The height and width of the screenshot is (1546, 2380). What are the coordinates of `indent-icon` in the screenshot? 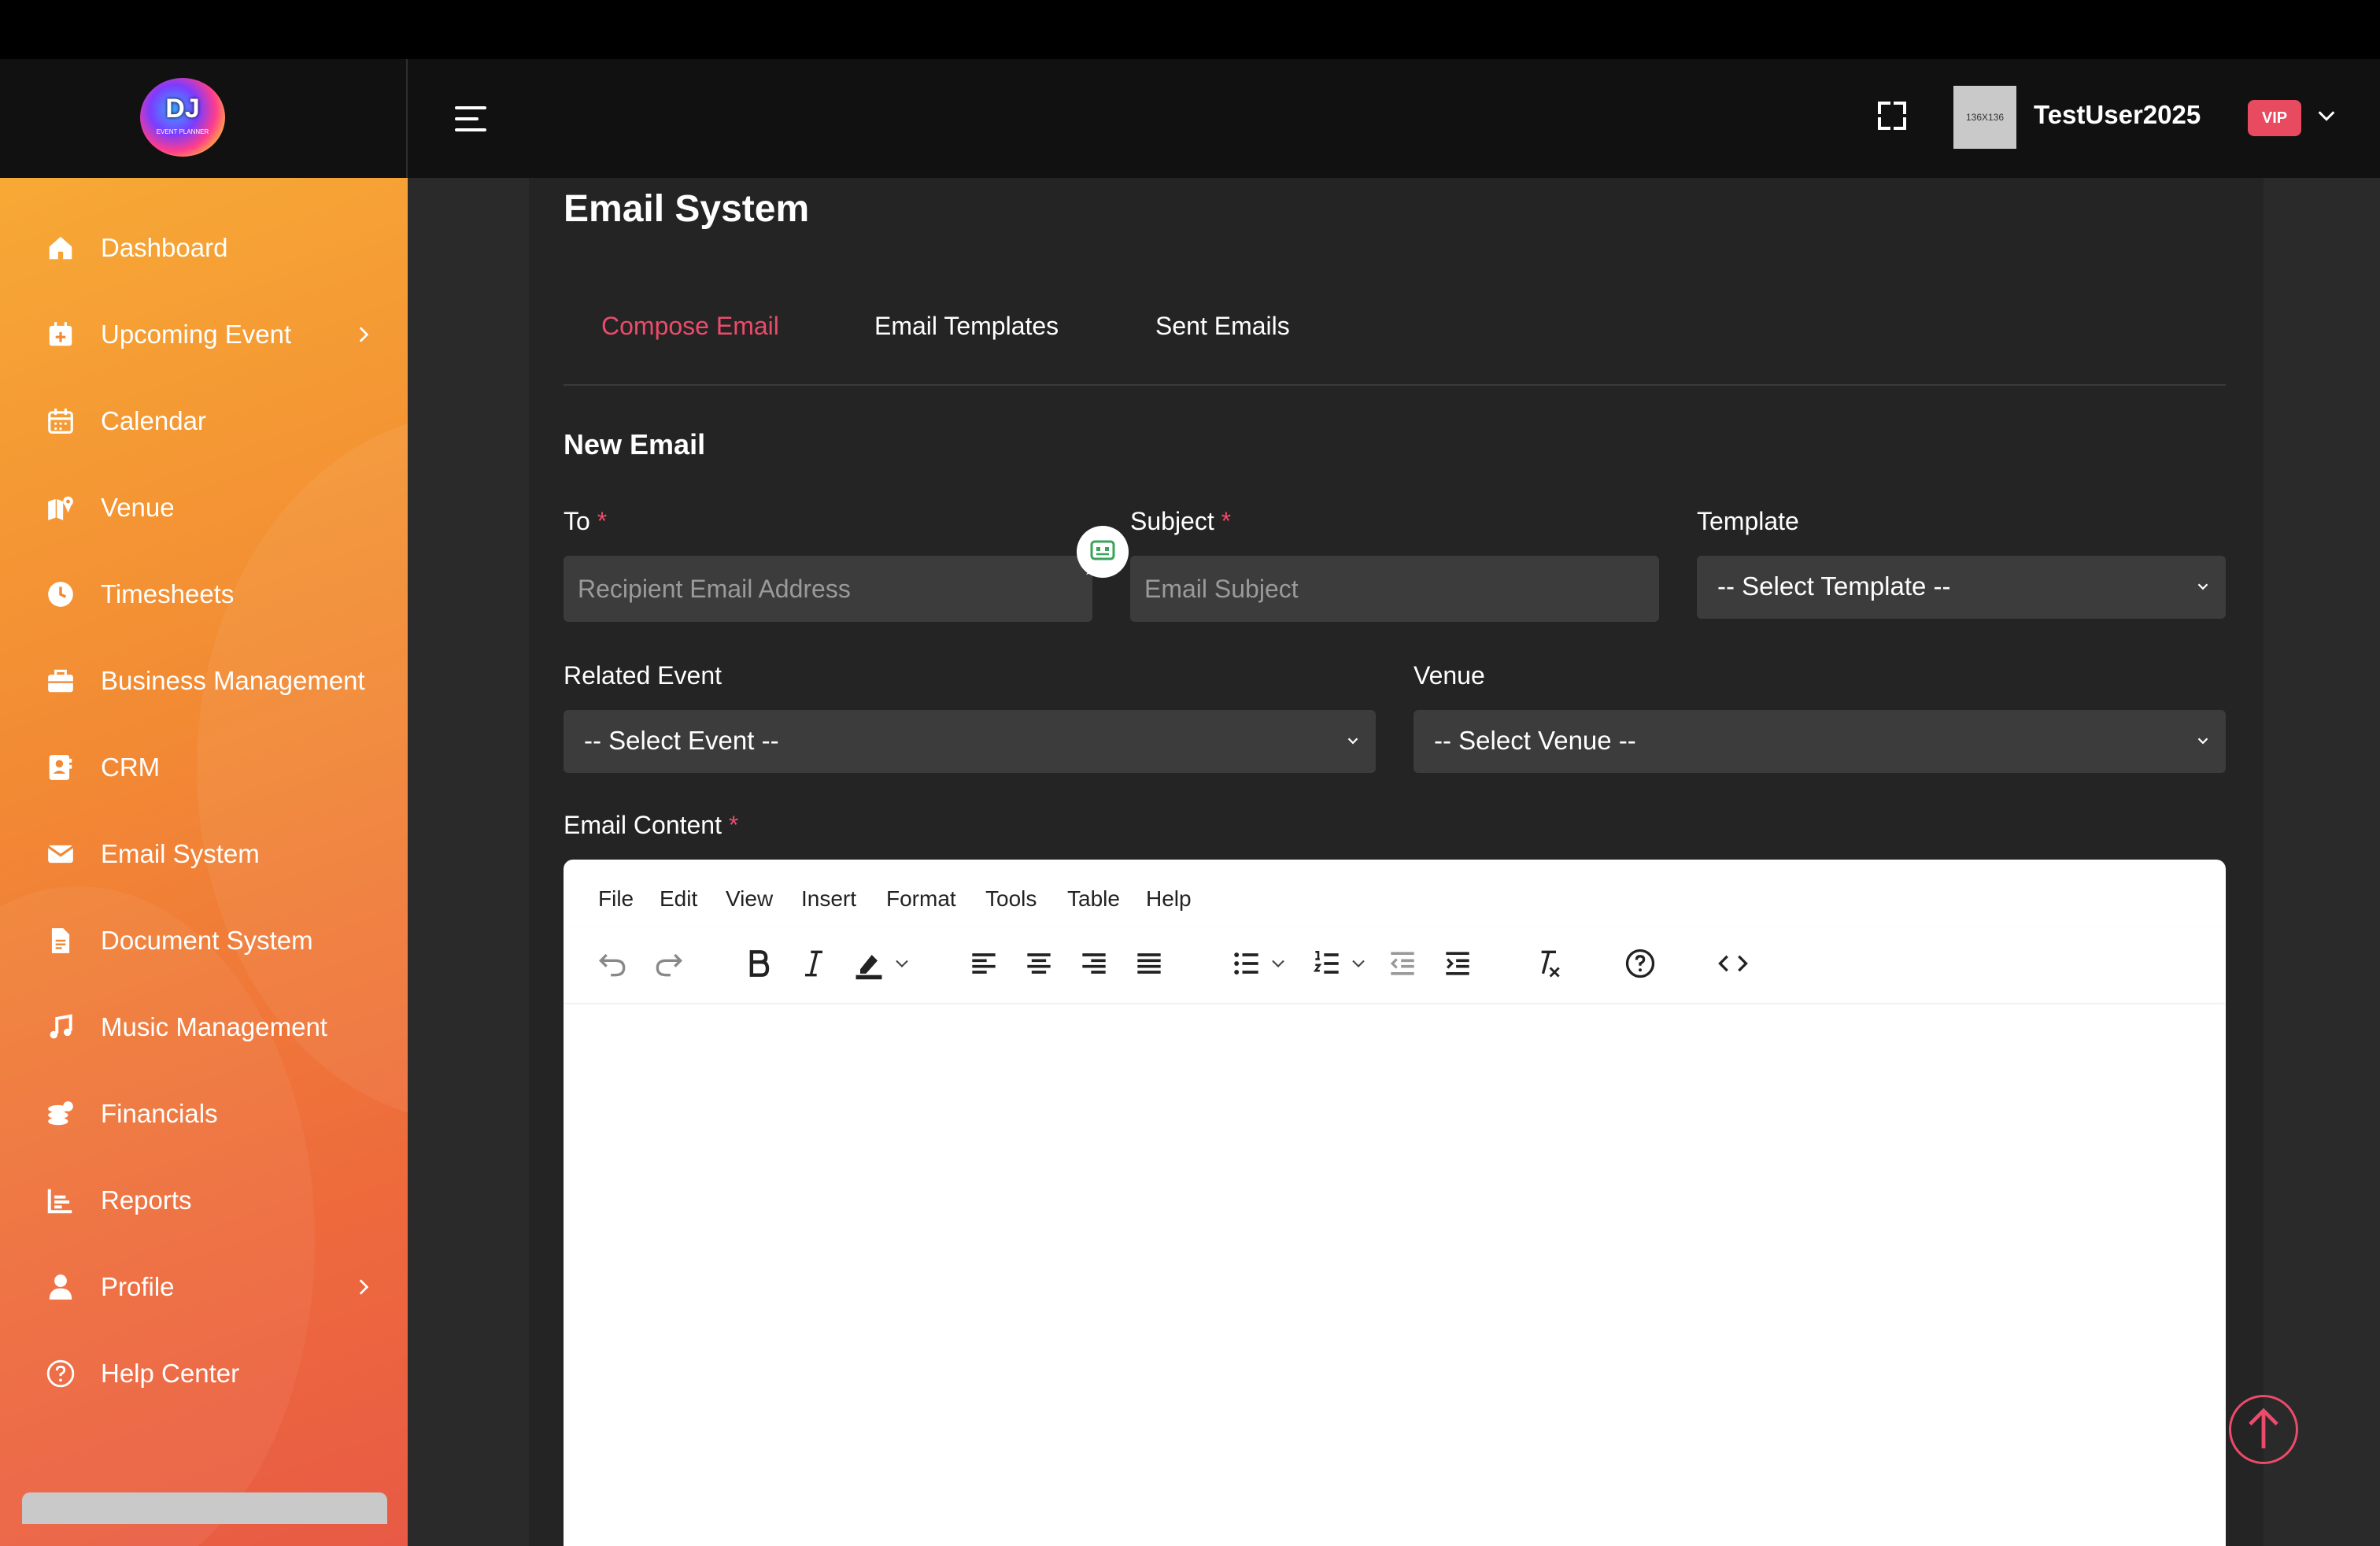 It's located at (1457, 963).